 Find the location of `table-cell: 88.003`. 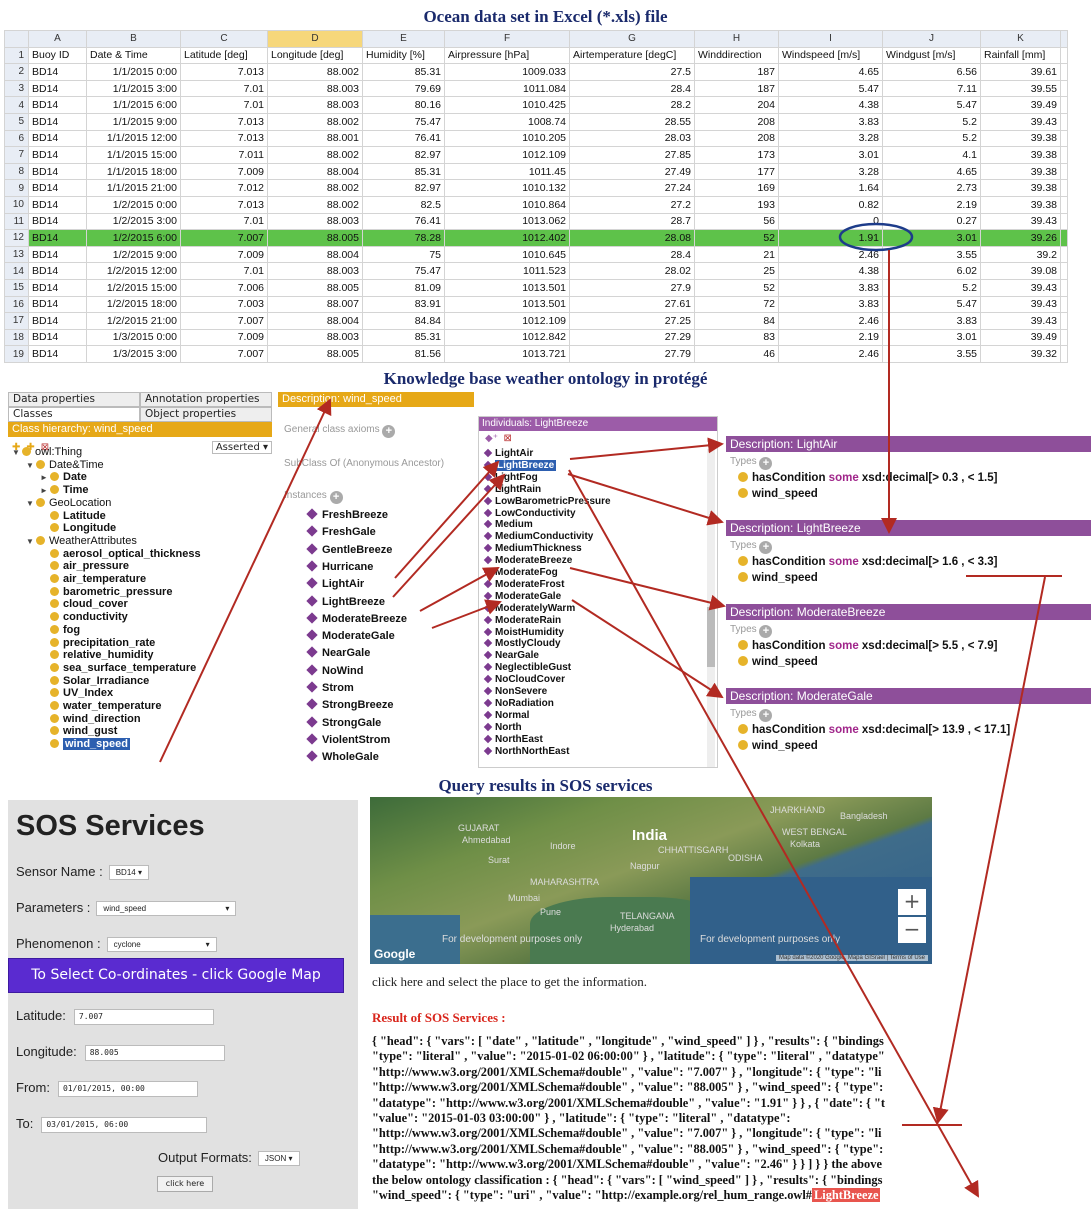

table-cell: 88.003 is located at coordinates (315, 221).